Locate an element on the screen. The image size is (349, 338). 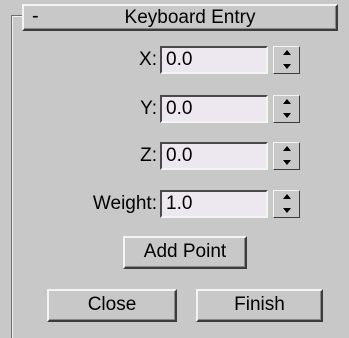
rollout-title: Keyboard Entry is located at coordinates (190, 17).